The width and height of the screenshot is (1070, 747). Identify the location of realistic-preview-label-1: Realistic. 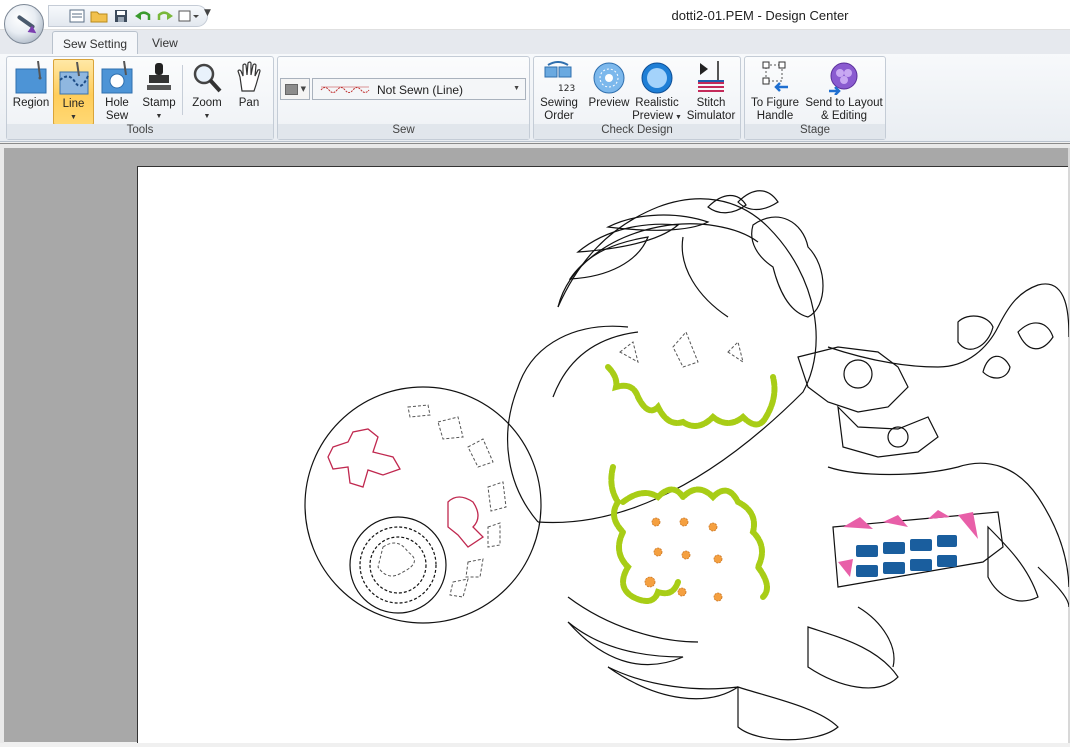
(657, 103).